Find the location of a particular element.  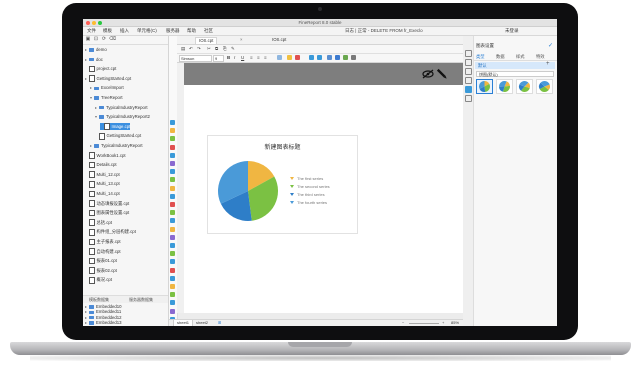

zoom-slider is located at coordinates (424, 323).